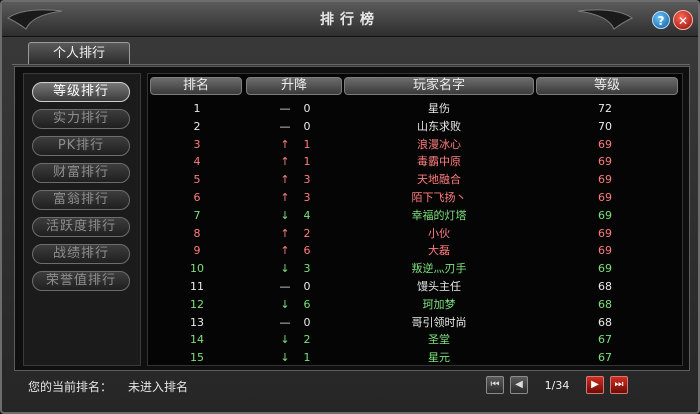  Describe the element at coordinates (307, 197) in the screenshot. I see `change-cell: 3` at that location.